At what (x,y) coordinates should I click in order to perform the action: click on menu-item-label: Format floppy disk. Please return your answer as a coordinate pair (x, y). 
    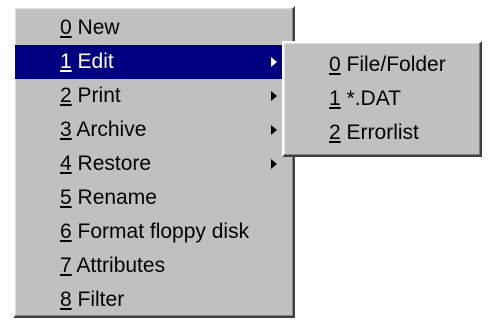
    Looking at the image, I should click on (160, 231).